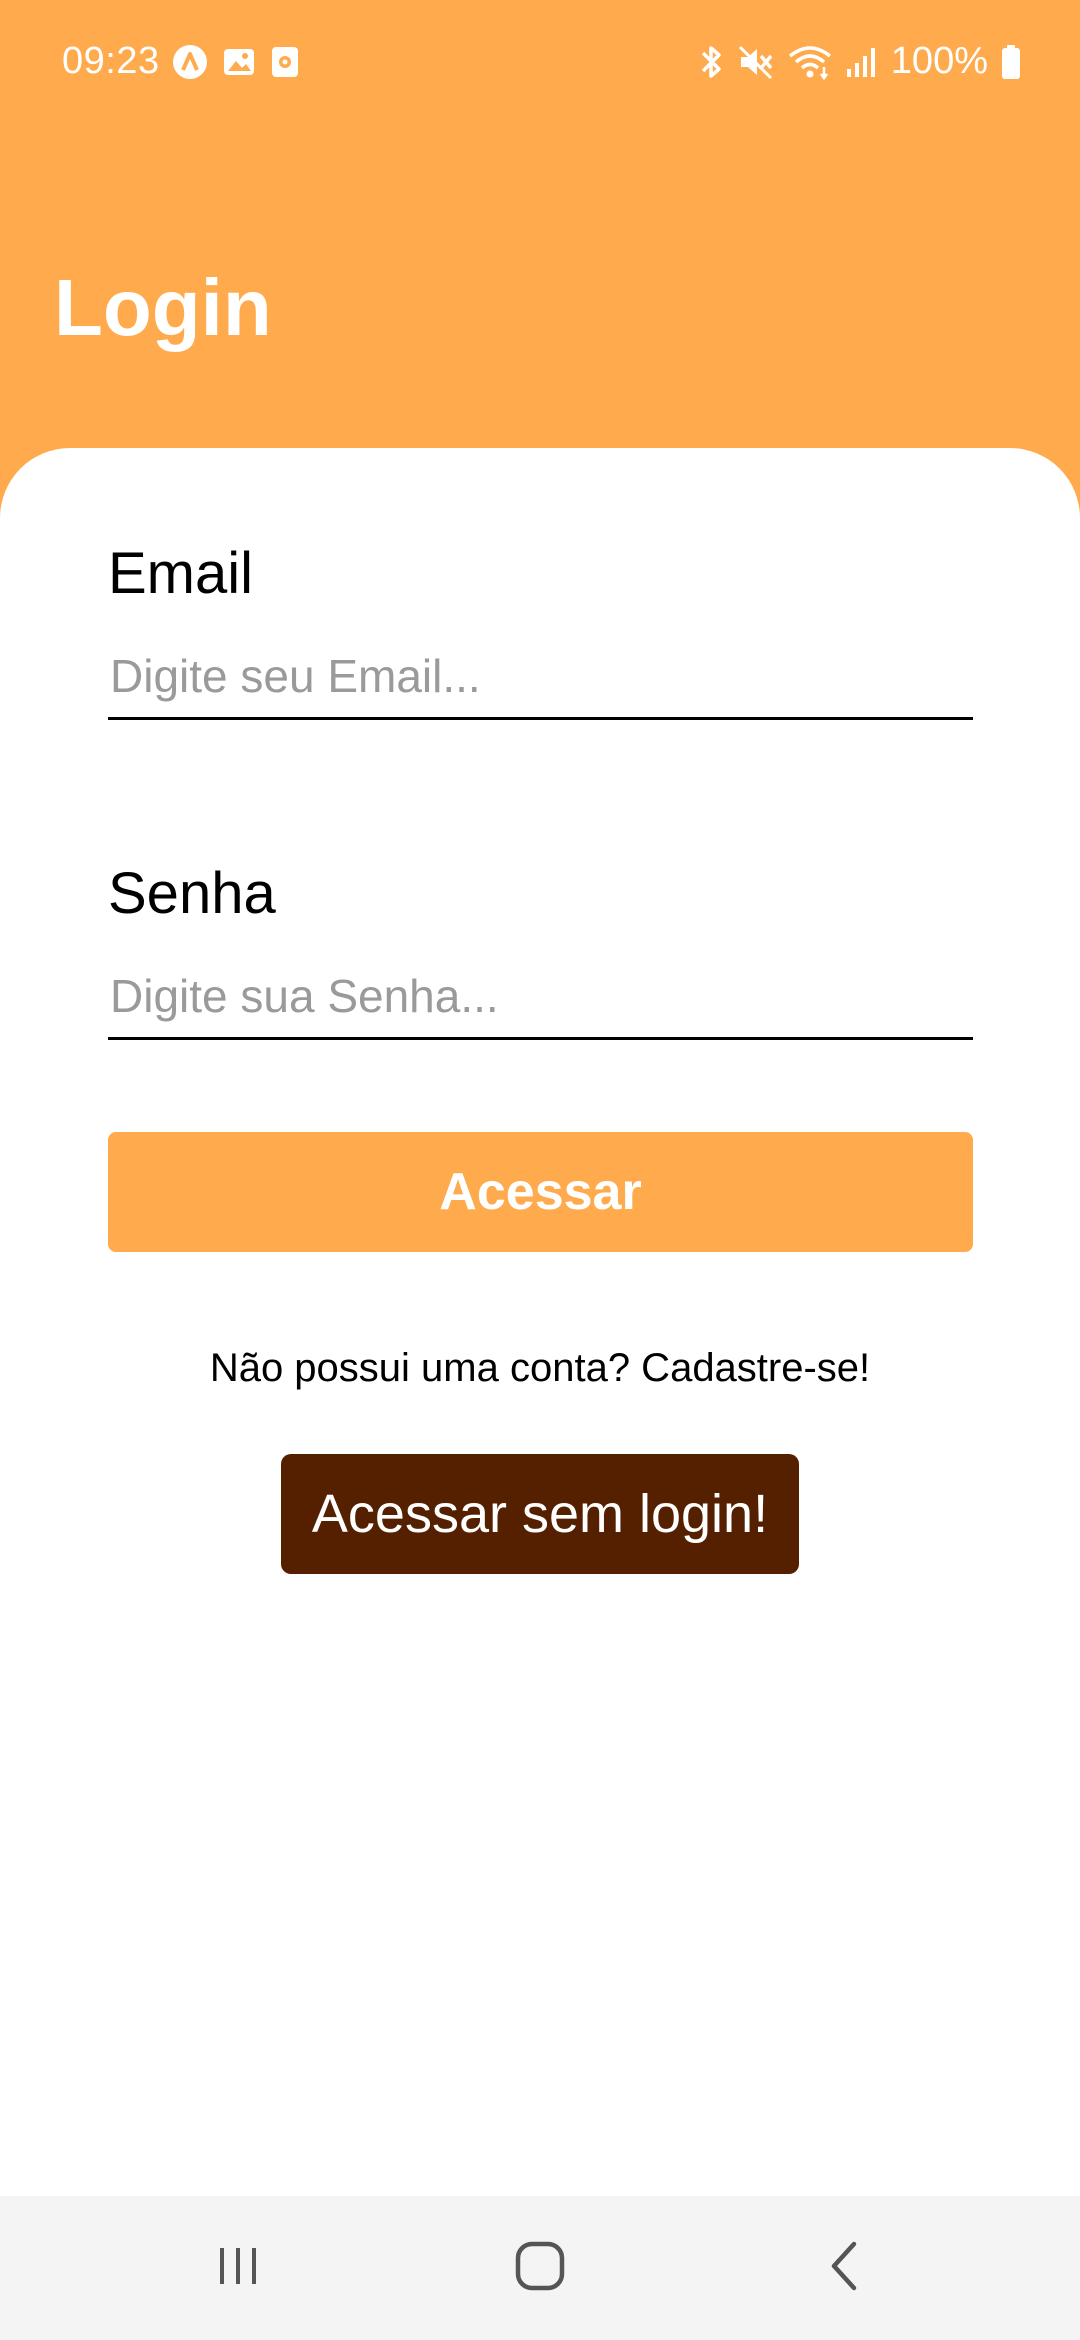 This screenshot has width=1080, height=2340. Describe the element at coordinates (540, 1514) in the screenshot. I see `guest-access-button: Acessar sem login!` at that location.